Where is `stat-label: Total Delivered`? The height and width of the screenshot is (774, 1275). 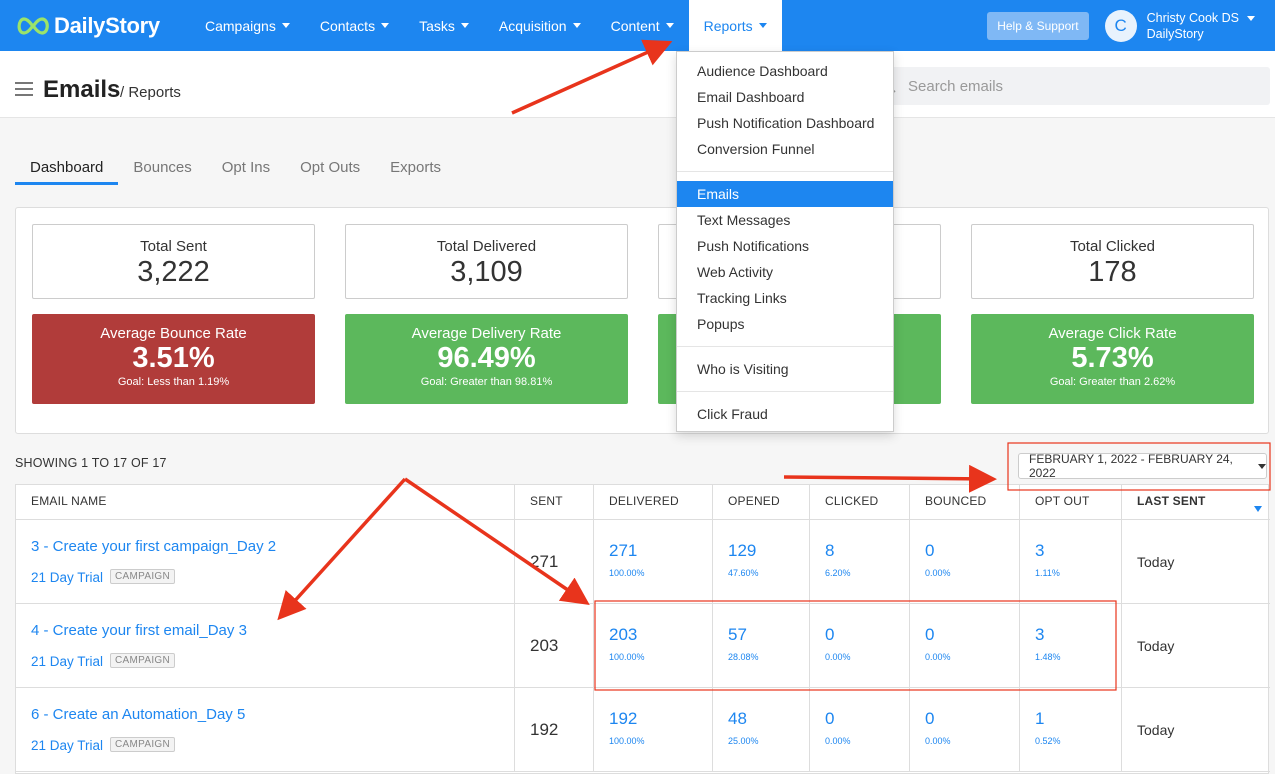 stat-label: Total Delivered is located at coordinates (486, 246).